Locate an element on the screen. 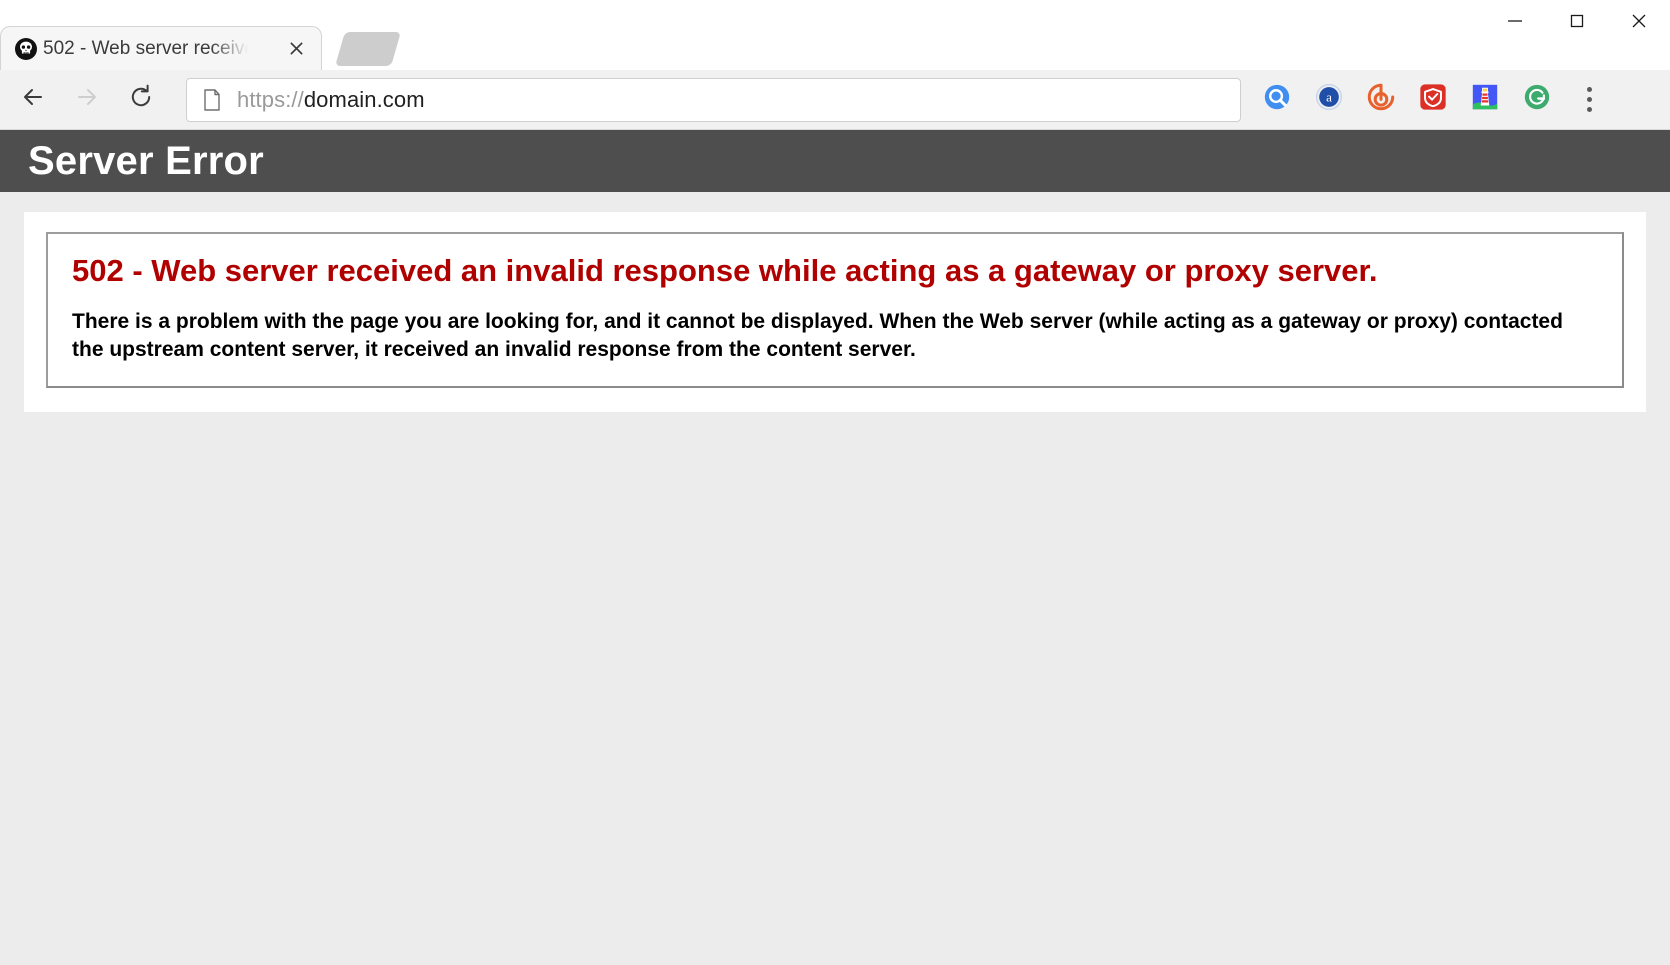 The image size is (1670, 965). page-title: Server Error is located at coordinates (146, 160).